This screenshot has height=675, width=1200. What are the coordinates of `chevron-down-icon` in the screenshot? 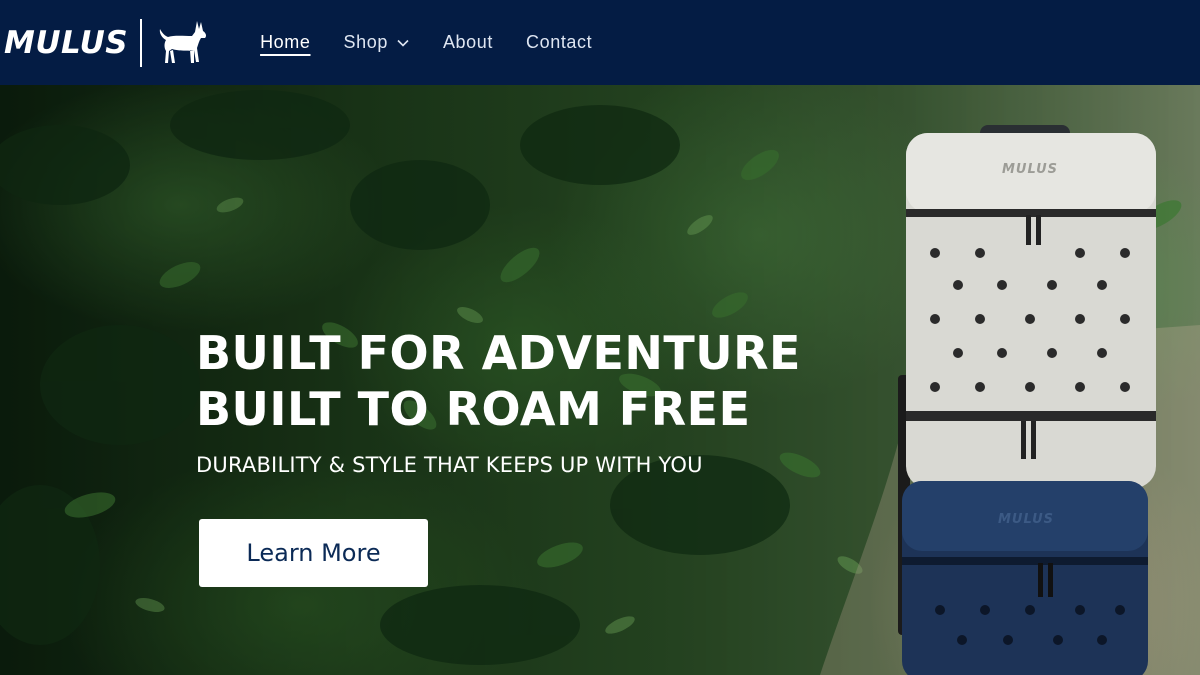 It's located at (403, 43).